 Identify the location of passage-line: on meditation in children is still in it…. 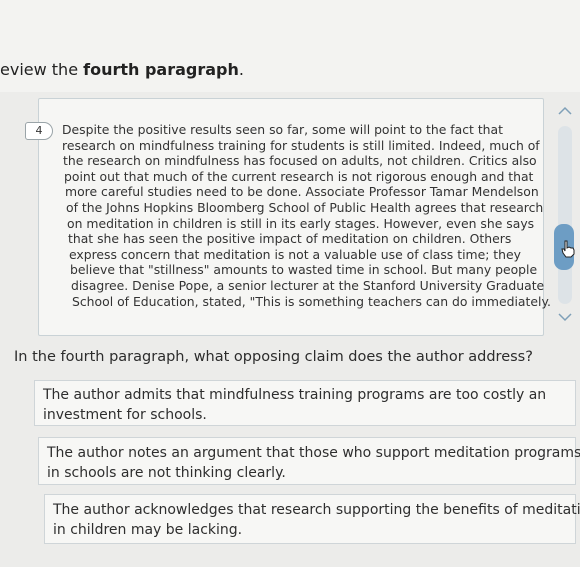
(301, 223).